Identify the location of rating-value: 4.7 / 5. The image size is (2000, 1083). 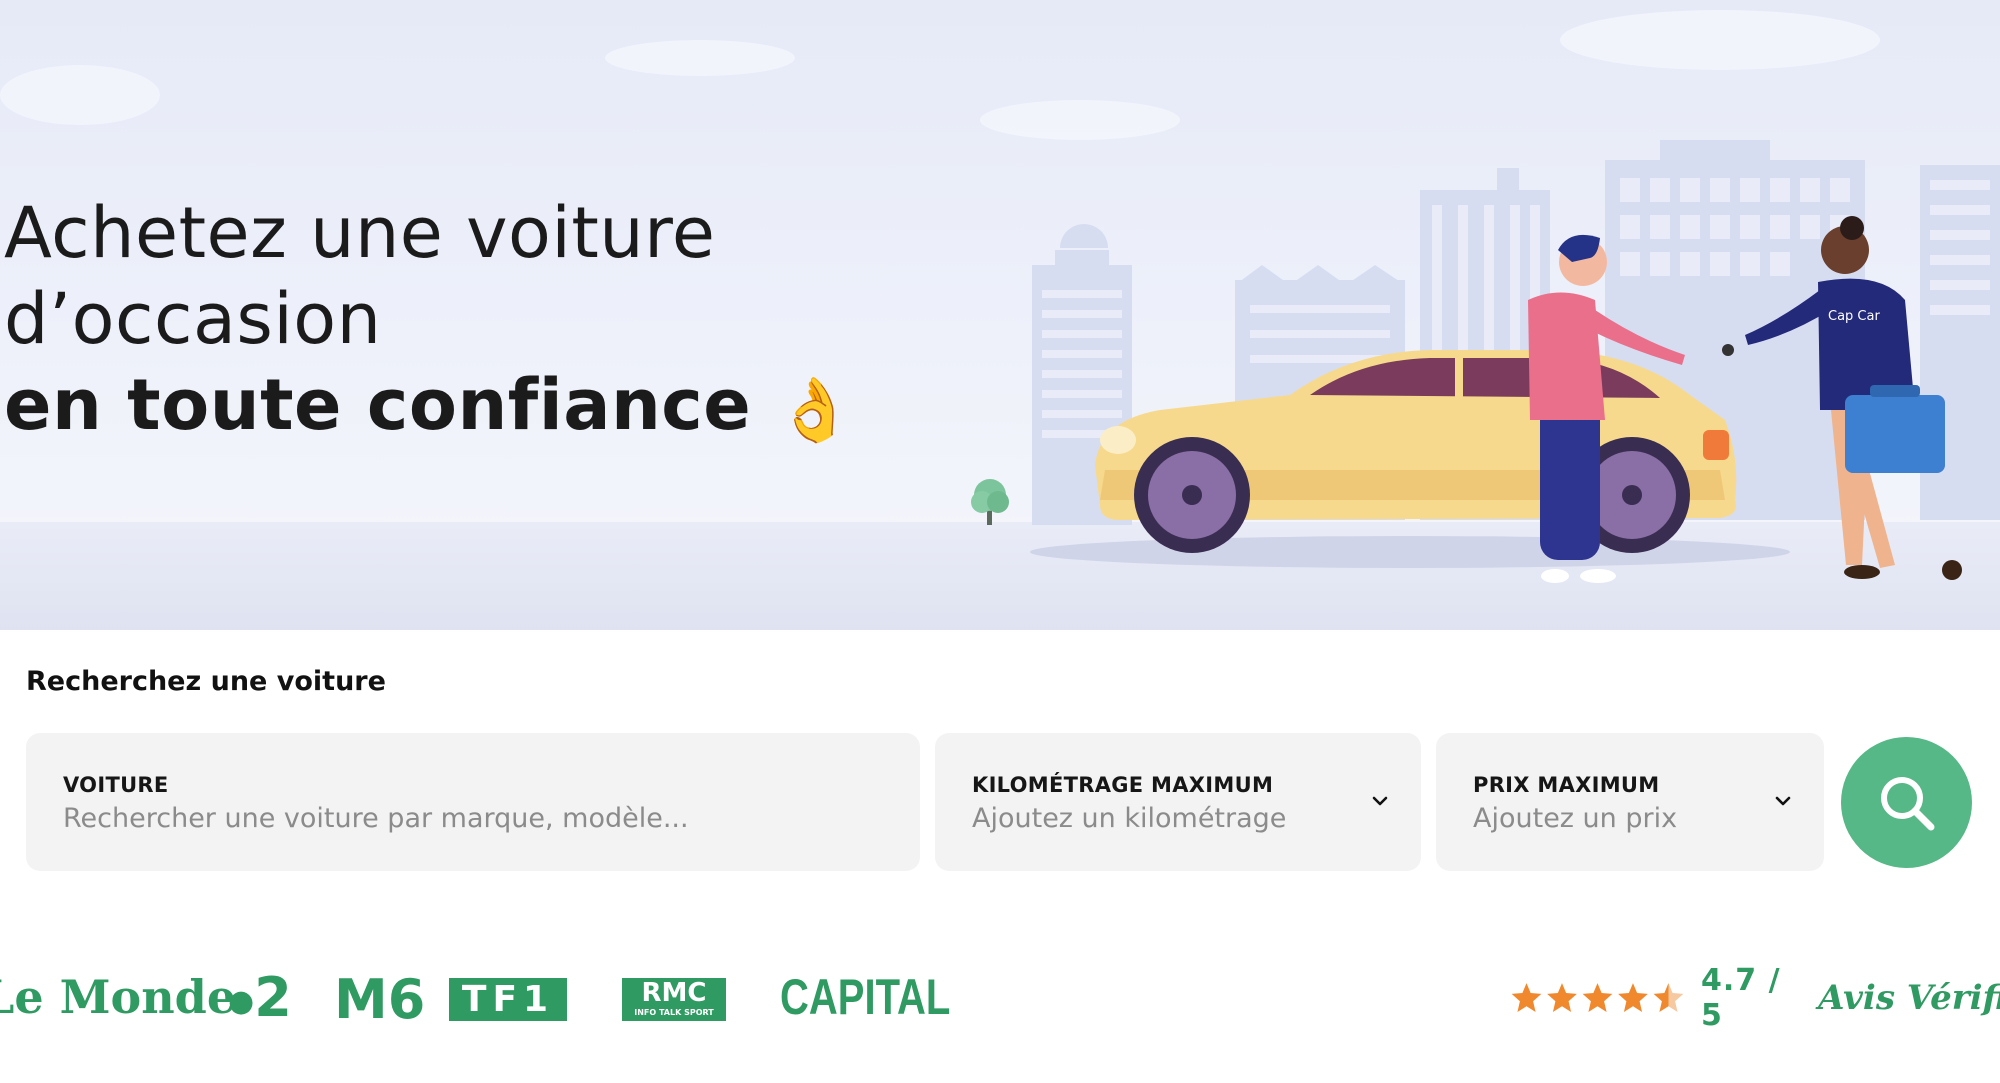
(1740, 998).